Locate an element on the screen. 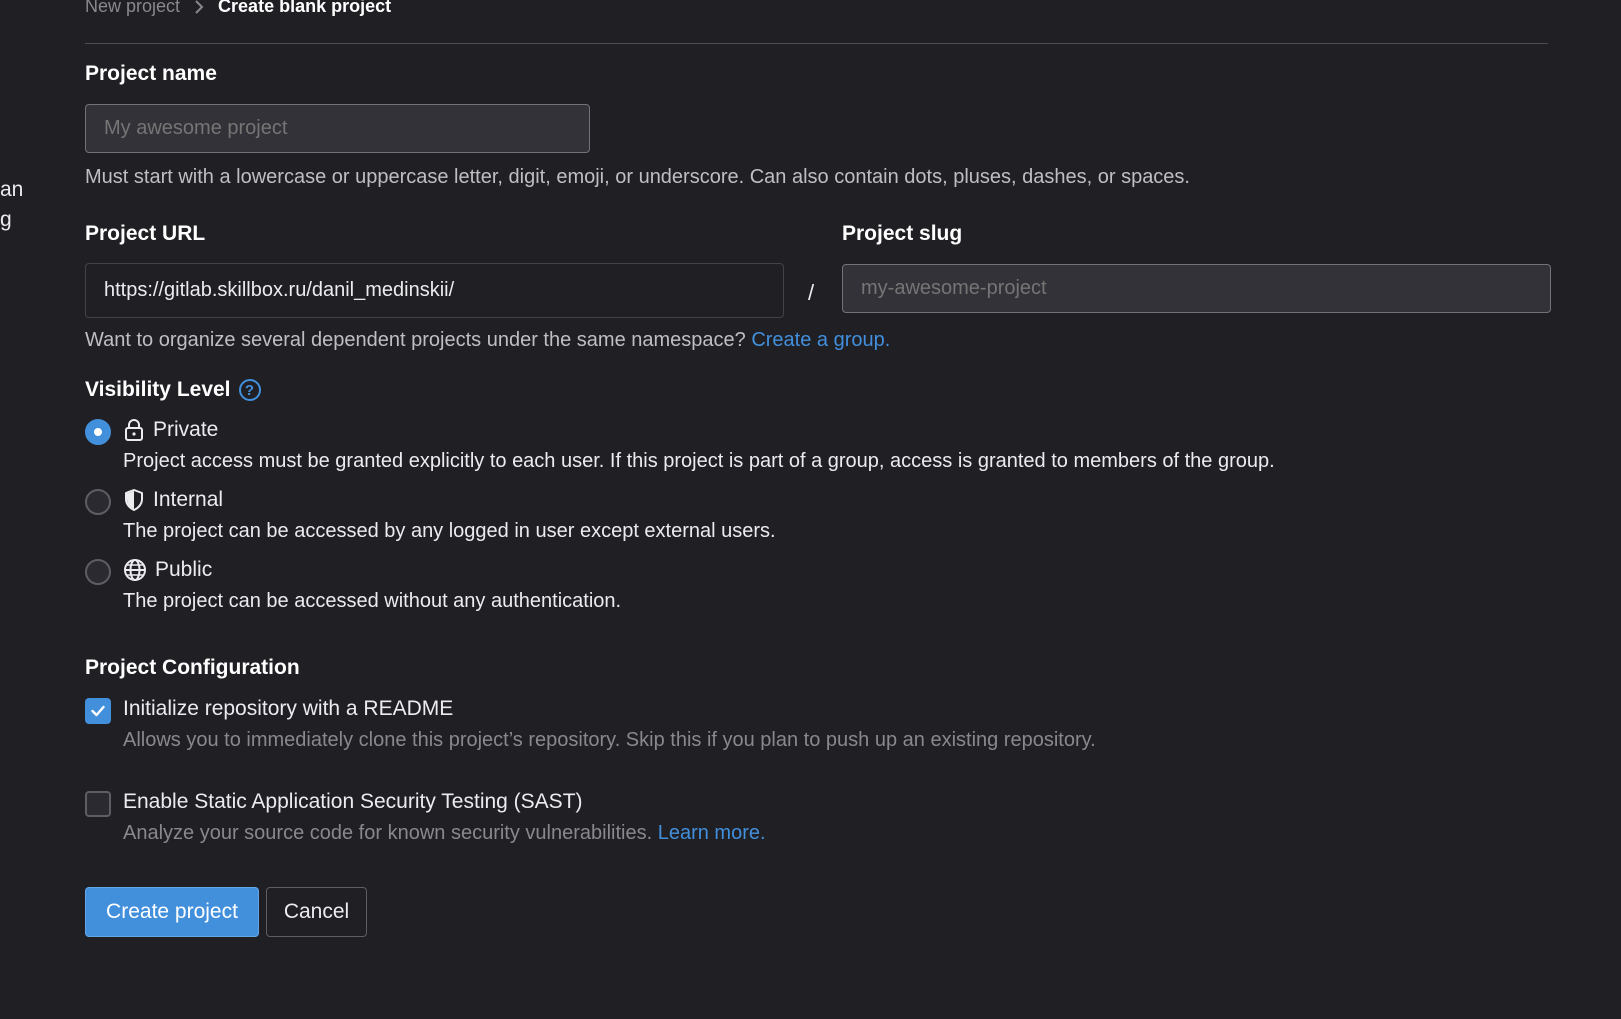 Image resolution: width=1621 pixels, height=1019 pixels. visibility-level-heading: Visibility Level ? is located at coordinates (173, 390).